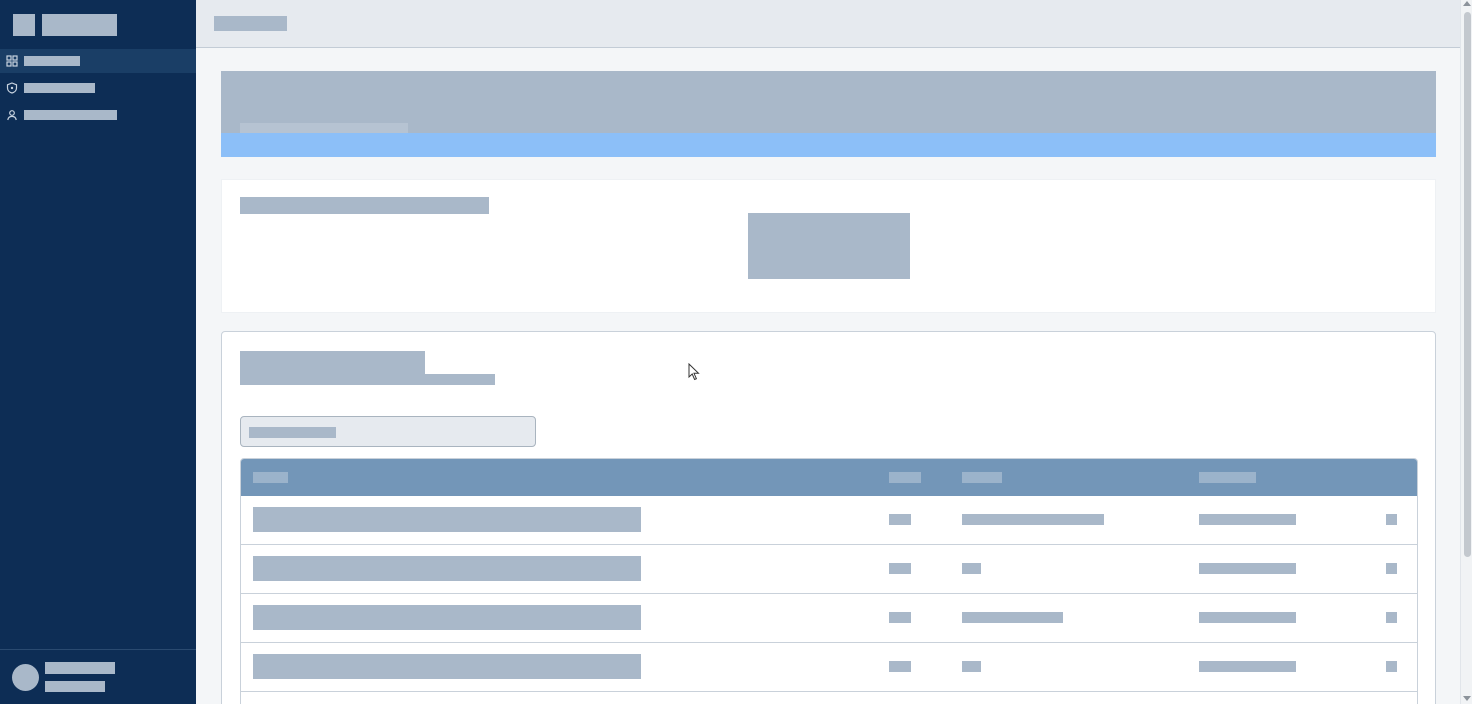 This screenshot has width=1472, height=704. I want to click on grid-icon, so click(12, 61).